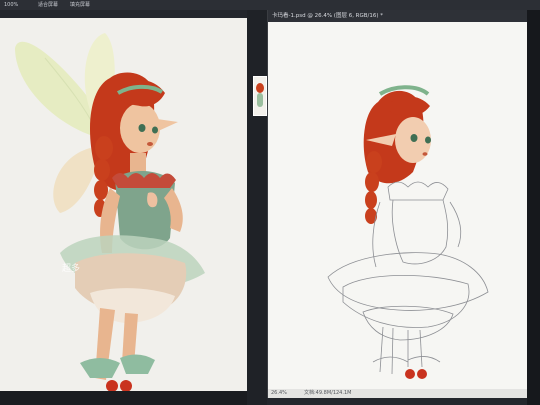 This screenshot has height=405, width=540. I want to click on bezel-right, so click(533, 207).